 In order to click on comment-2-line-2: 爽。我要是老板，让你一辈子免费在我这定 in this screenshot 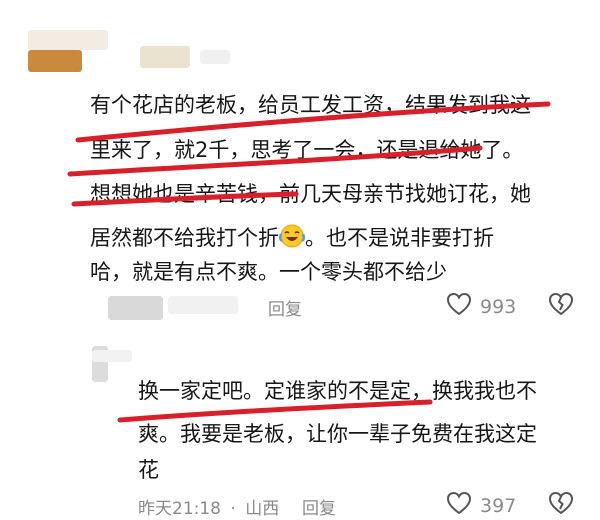, I will do `click(337, 434)`.